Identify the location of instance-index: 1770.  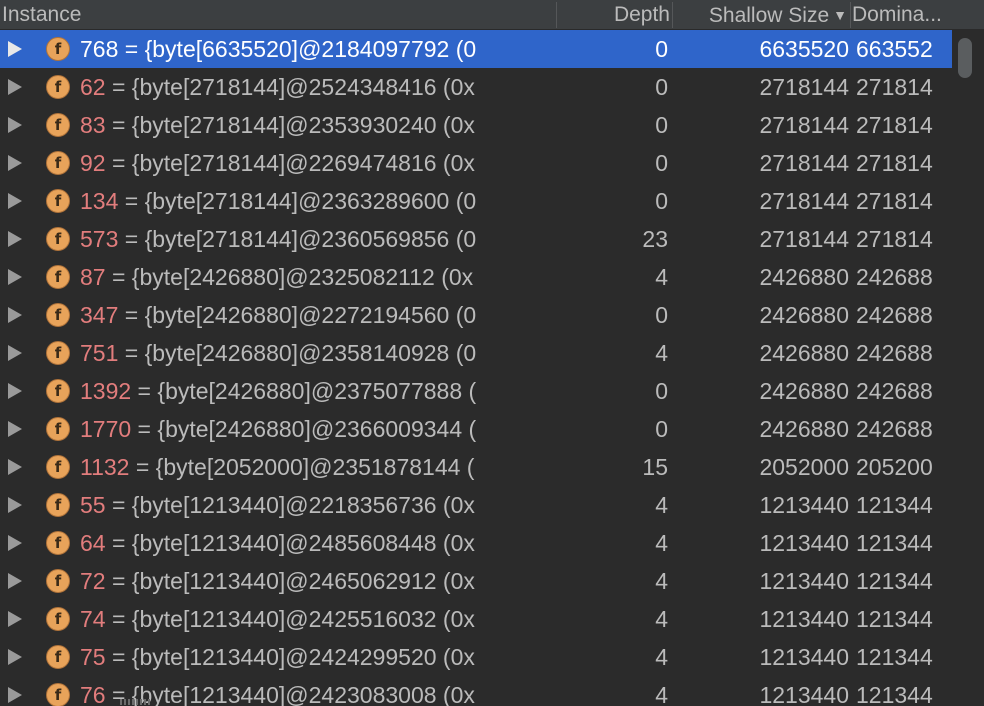
(106, 429).